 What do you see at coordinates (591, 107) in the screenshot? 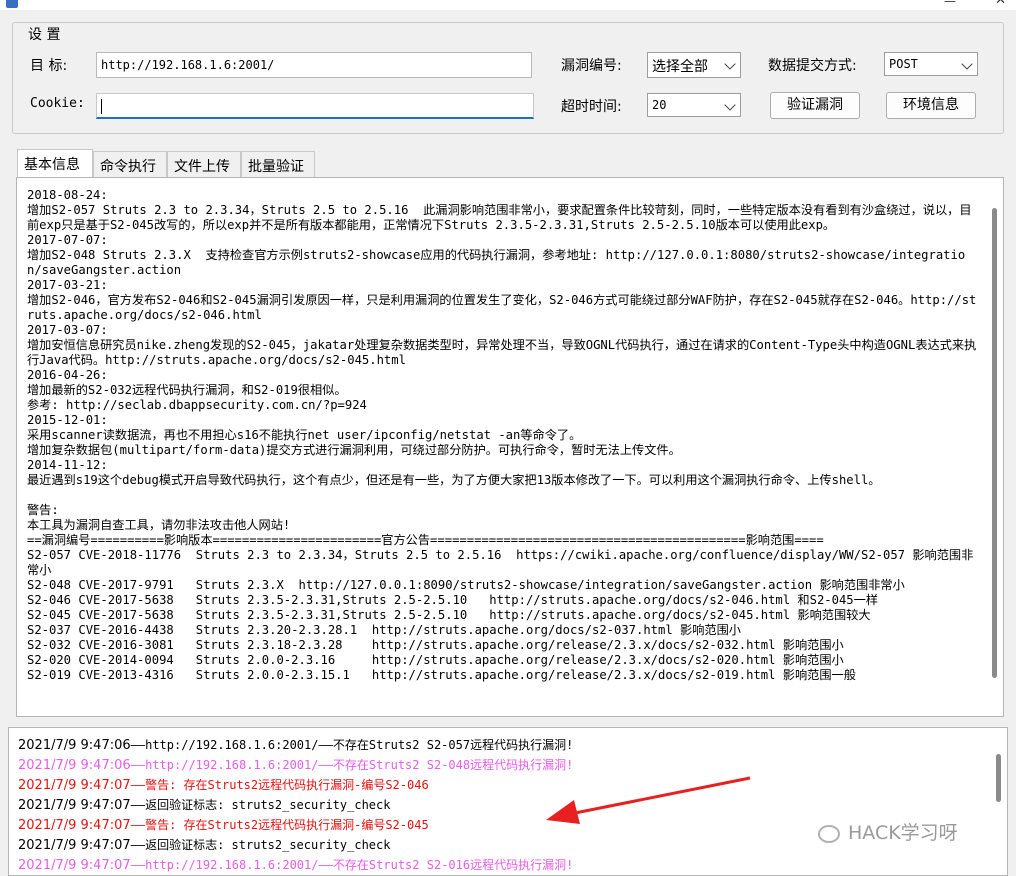
I see `timeout-label: 超时时间:` at bounding box center [591, 107].